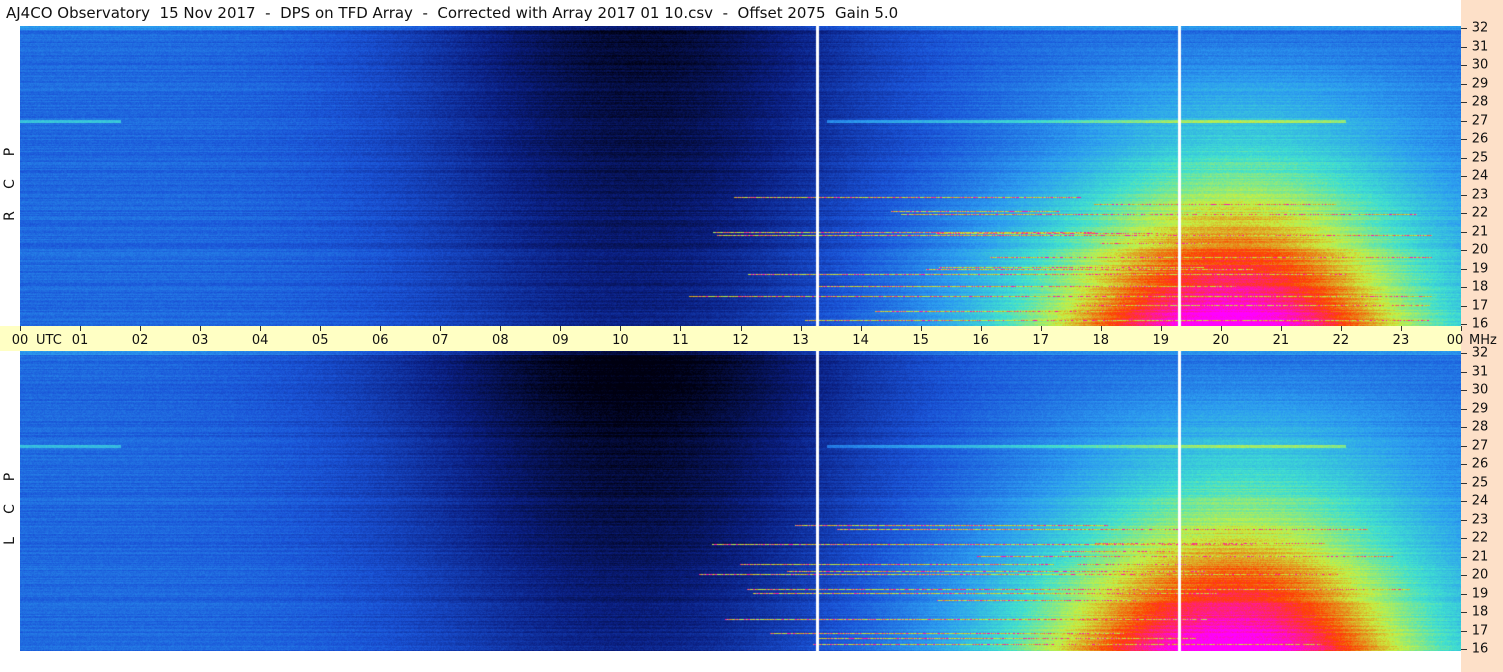 This screenshot has width=1503, height=672. I want to click on time-tick-label: 18, so click(1101, 340).